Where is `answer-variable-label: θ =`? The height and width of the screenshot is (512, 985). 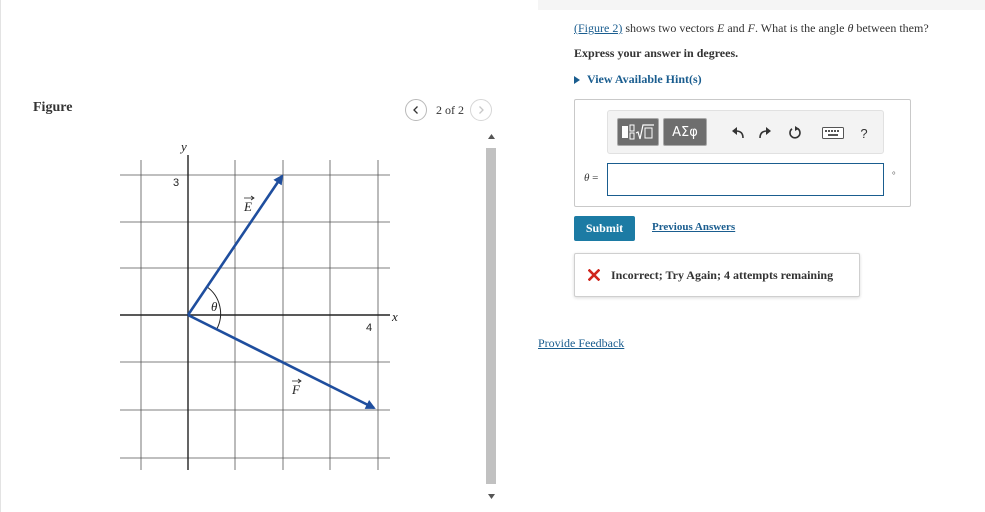
answer-variable-label: θ = is located at coordinates (591, 178).